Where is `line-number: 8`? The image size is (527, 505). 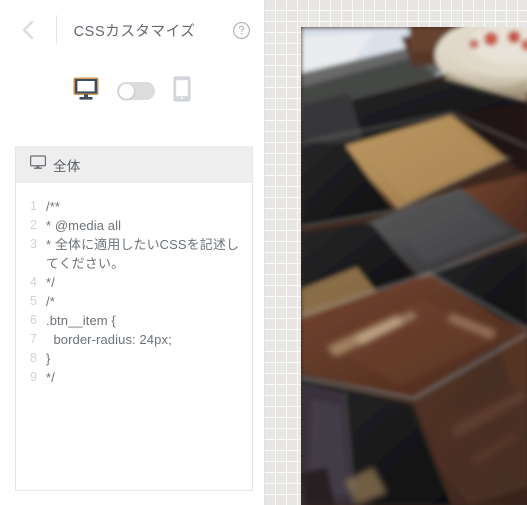 line-number: 8 is located at coordinates (33, 358).